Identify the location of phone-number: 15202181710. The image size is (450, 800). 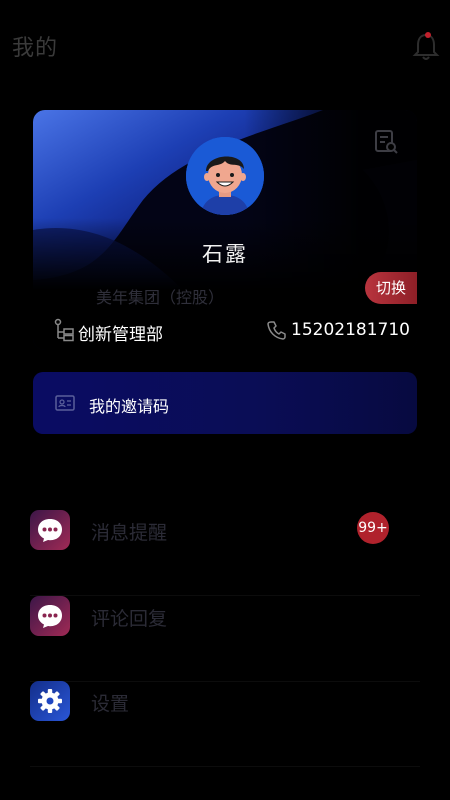
(350, 330).